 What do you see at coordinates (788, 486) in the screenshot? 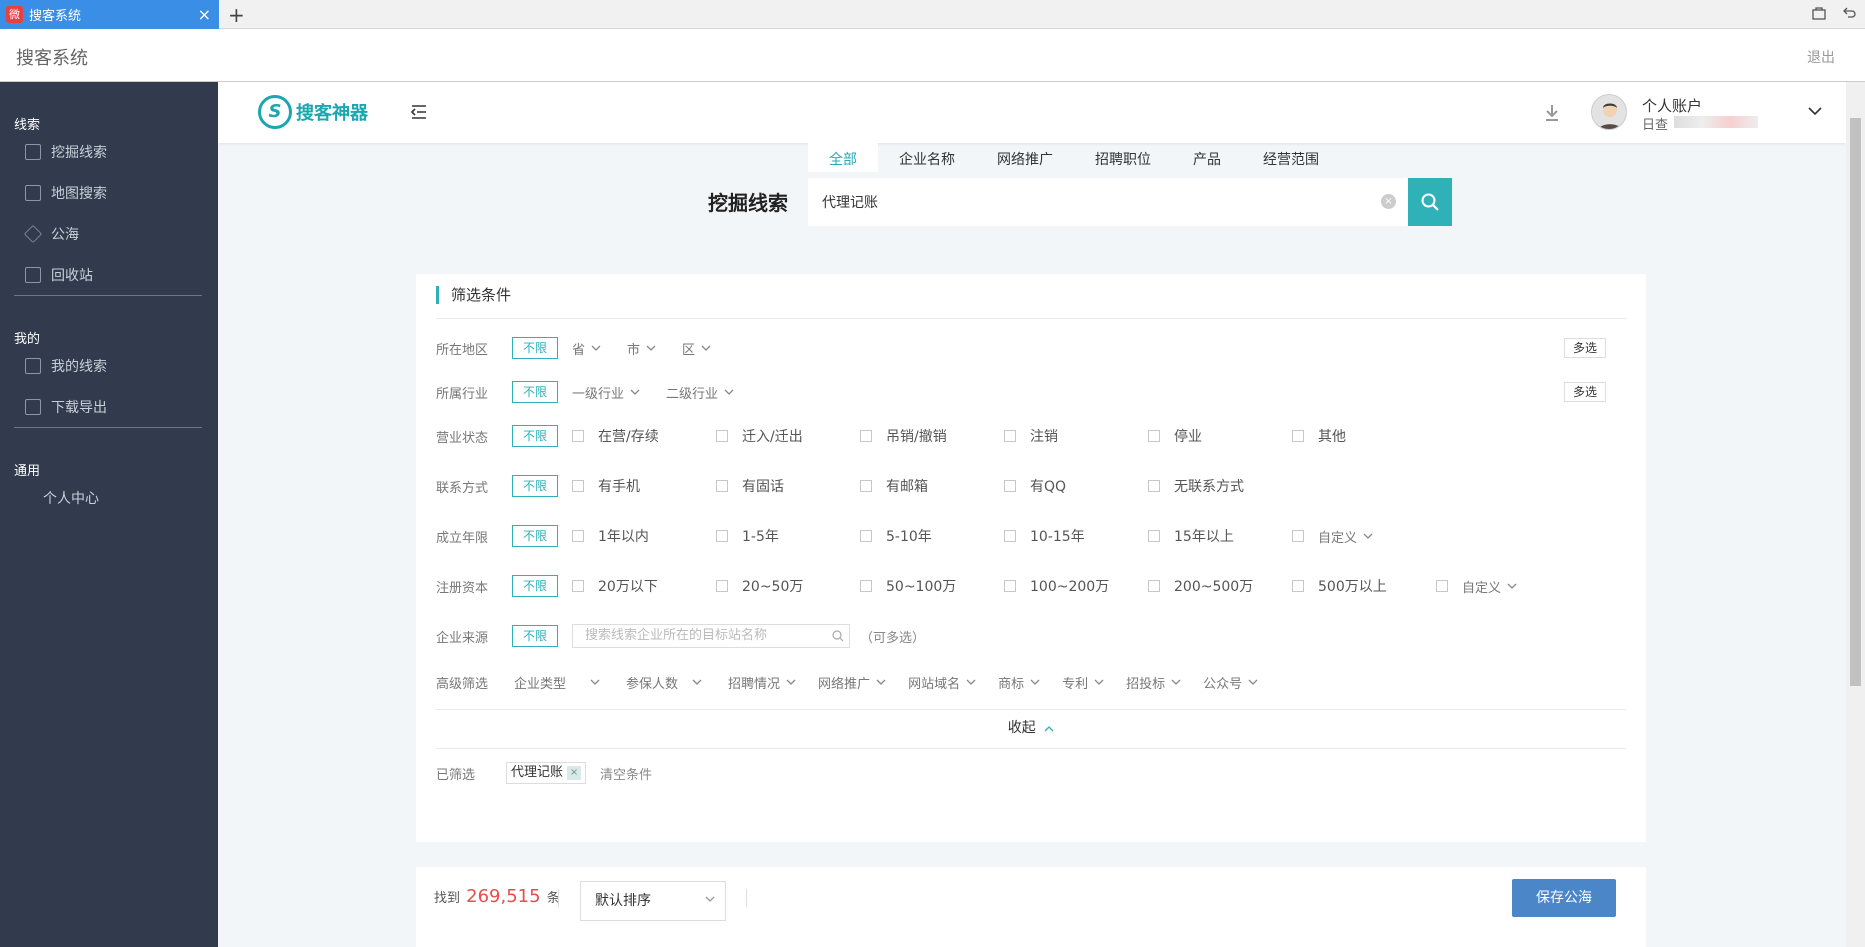
I see `contact-option: 有固话` at bounding box center [788, 486].